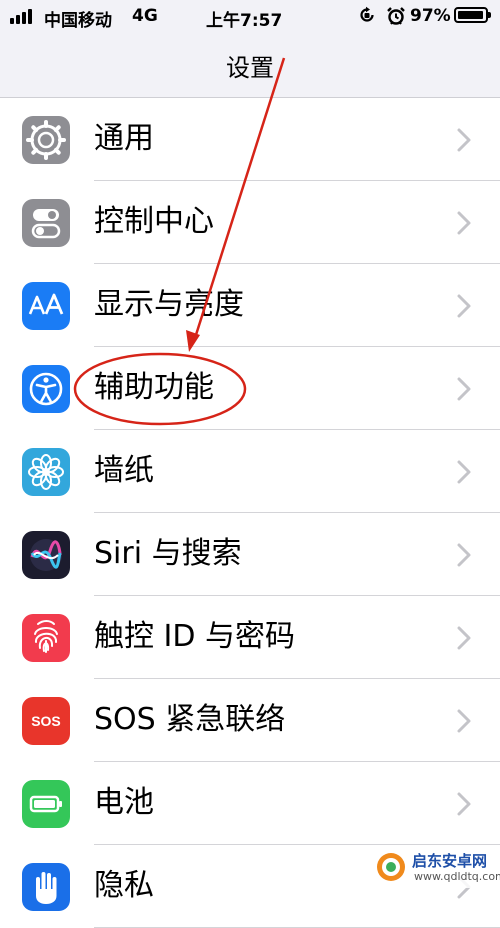 This screenshot has width=500, height=928. I want to click on clock: 上午7:57, so click(244, 21).